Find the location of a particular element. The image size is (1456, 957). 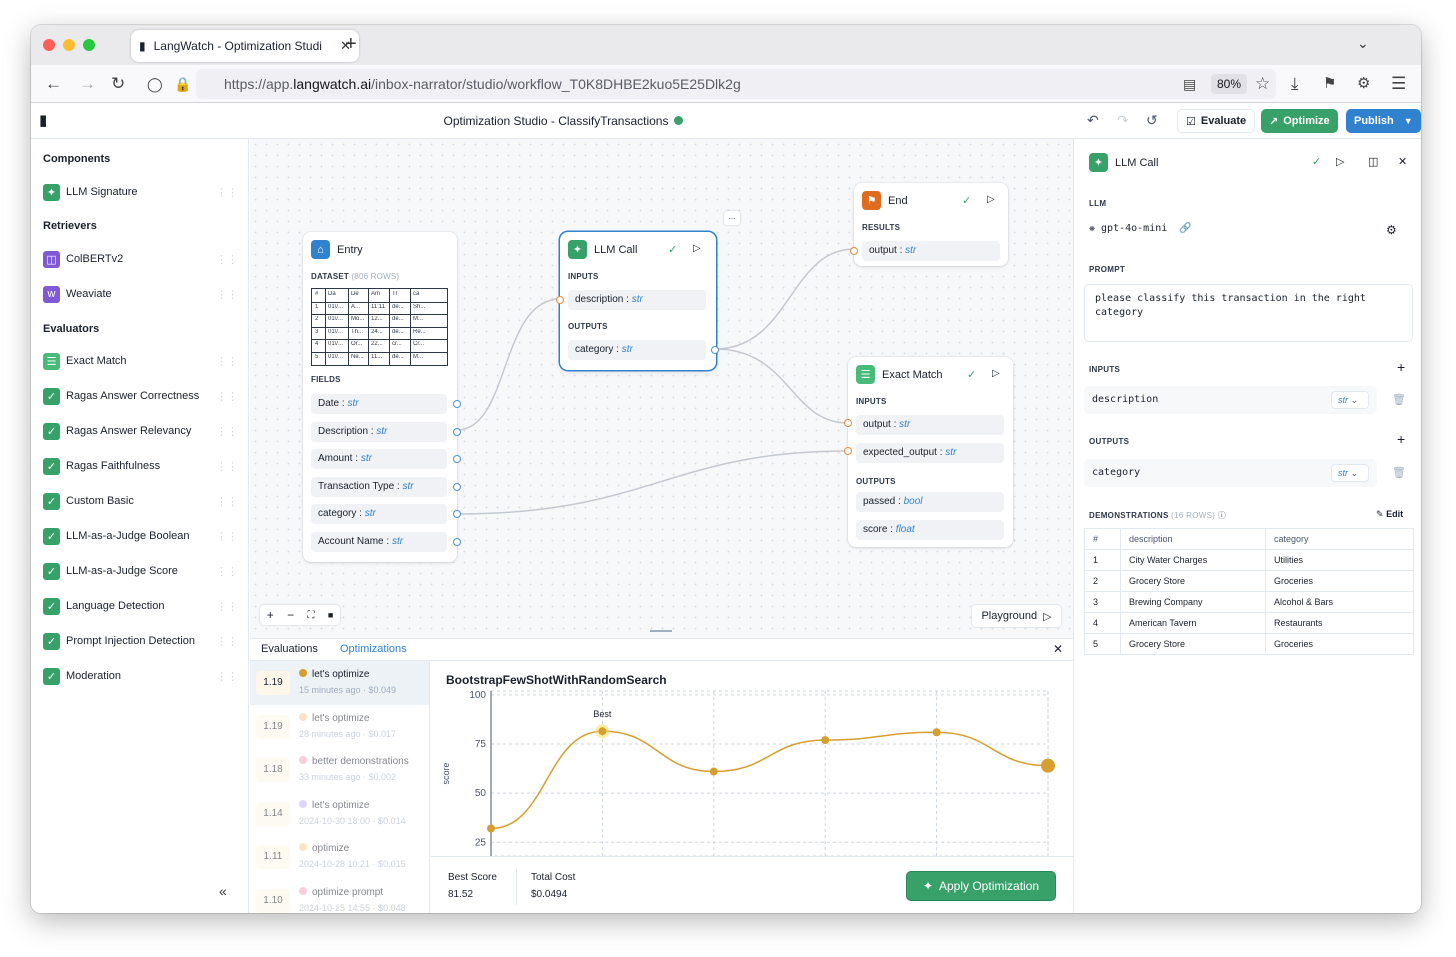

close-window-button is located at coordinates (49, 45).